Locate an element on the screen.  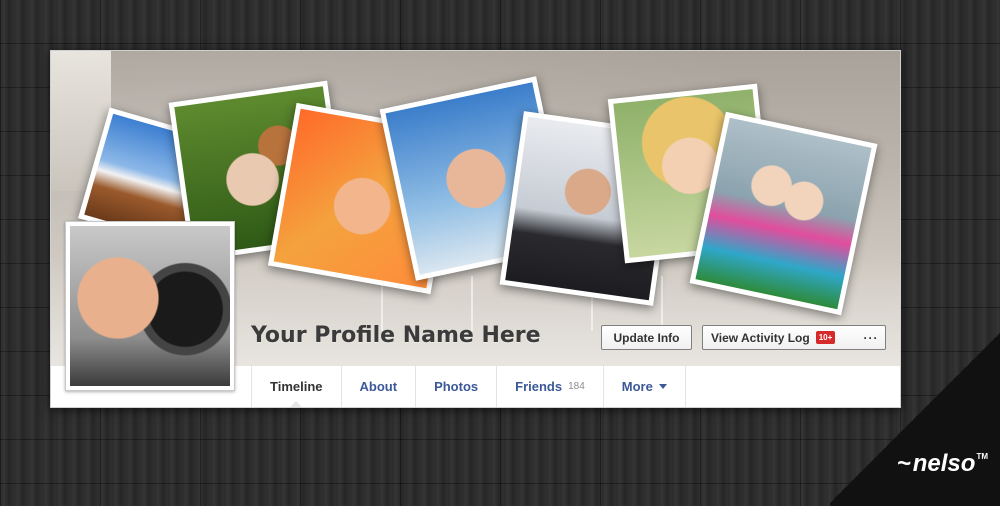
cover-background-chair is located at coordinates (662, 303).